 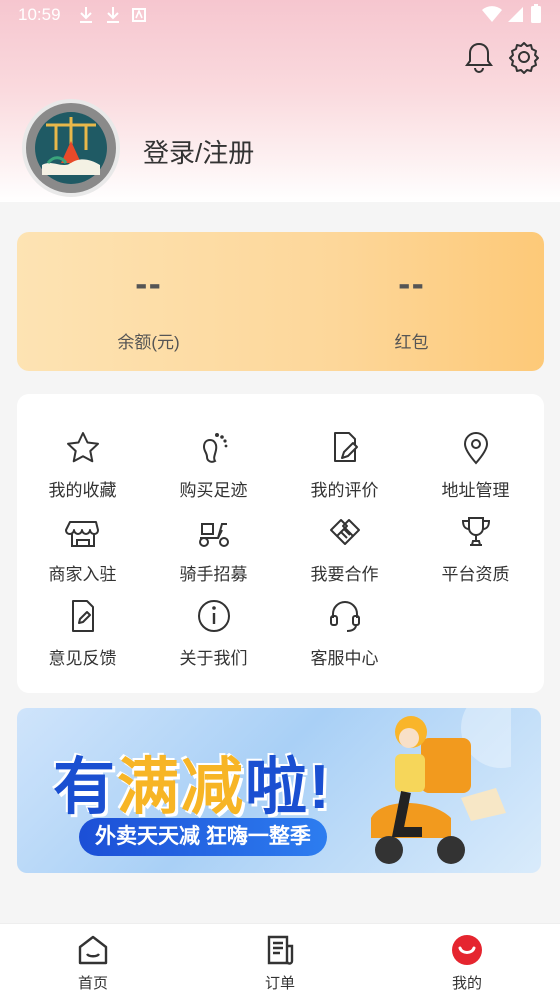 What do you see at coordinates (492, 14) in the screenshot?
I see `wifi-icon` at bounding box center [492, 14].